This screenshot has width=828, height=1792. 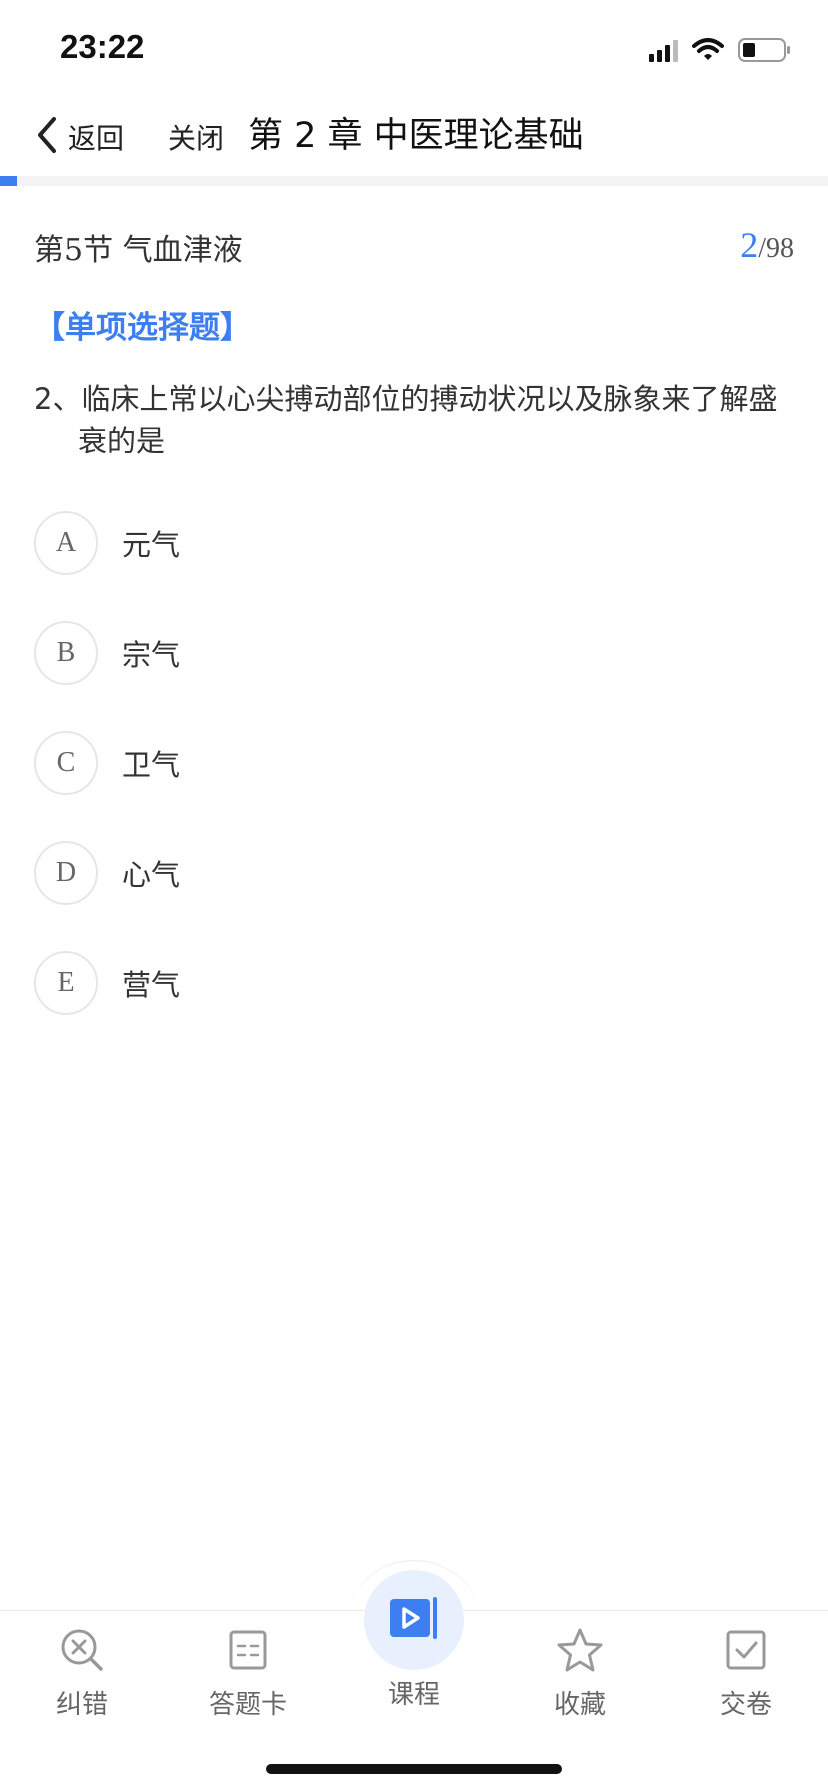 I want to click on battery-icon, so click(x=765, y=50).